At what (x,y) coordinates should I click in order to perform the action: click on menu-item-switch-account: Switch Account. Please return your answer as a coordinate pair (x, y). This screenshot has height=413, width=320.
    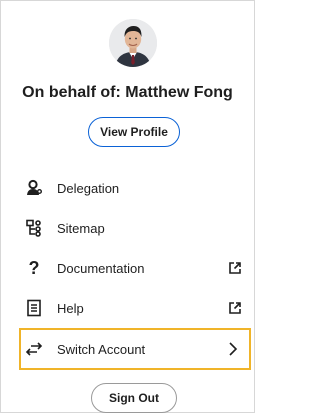
    Looking at the image, I should click on (135, 349).